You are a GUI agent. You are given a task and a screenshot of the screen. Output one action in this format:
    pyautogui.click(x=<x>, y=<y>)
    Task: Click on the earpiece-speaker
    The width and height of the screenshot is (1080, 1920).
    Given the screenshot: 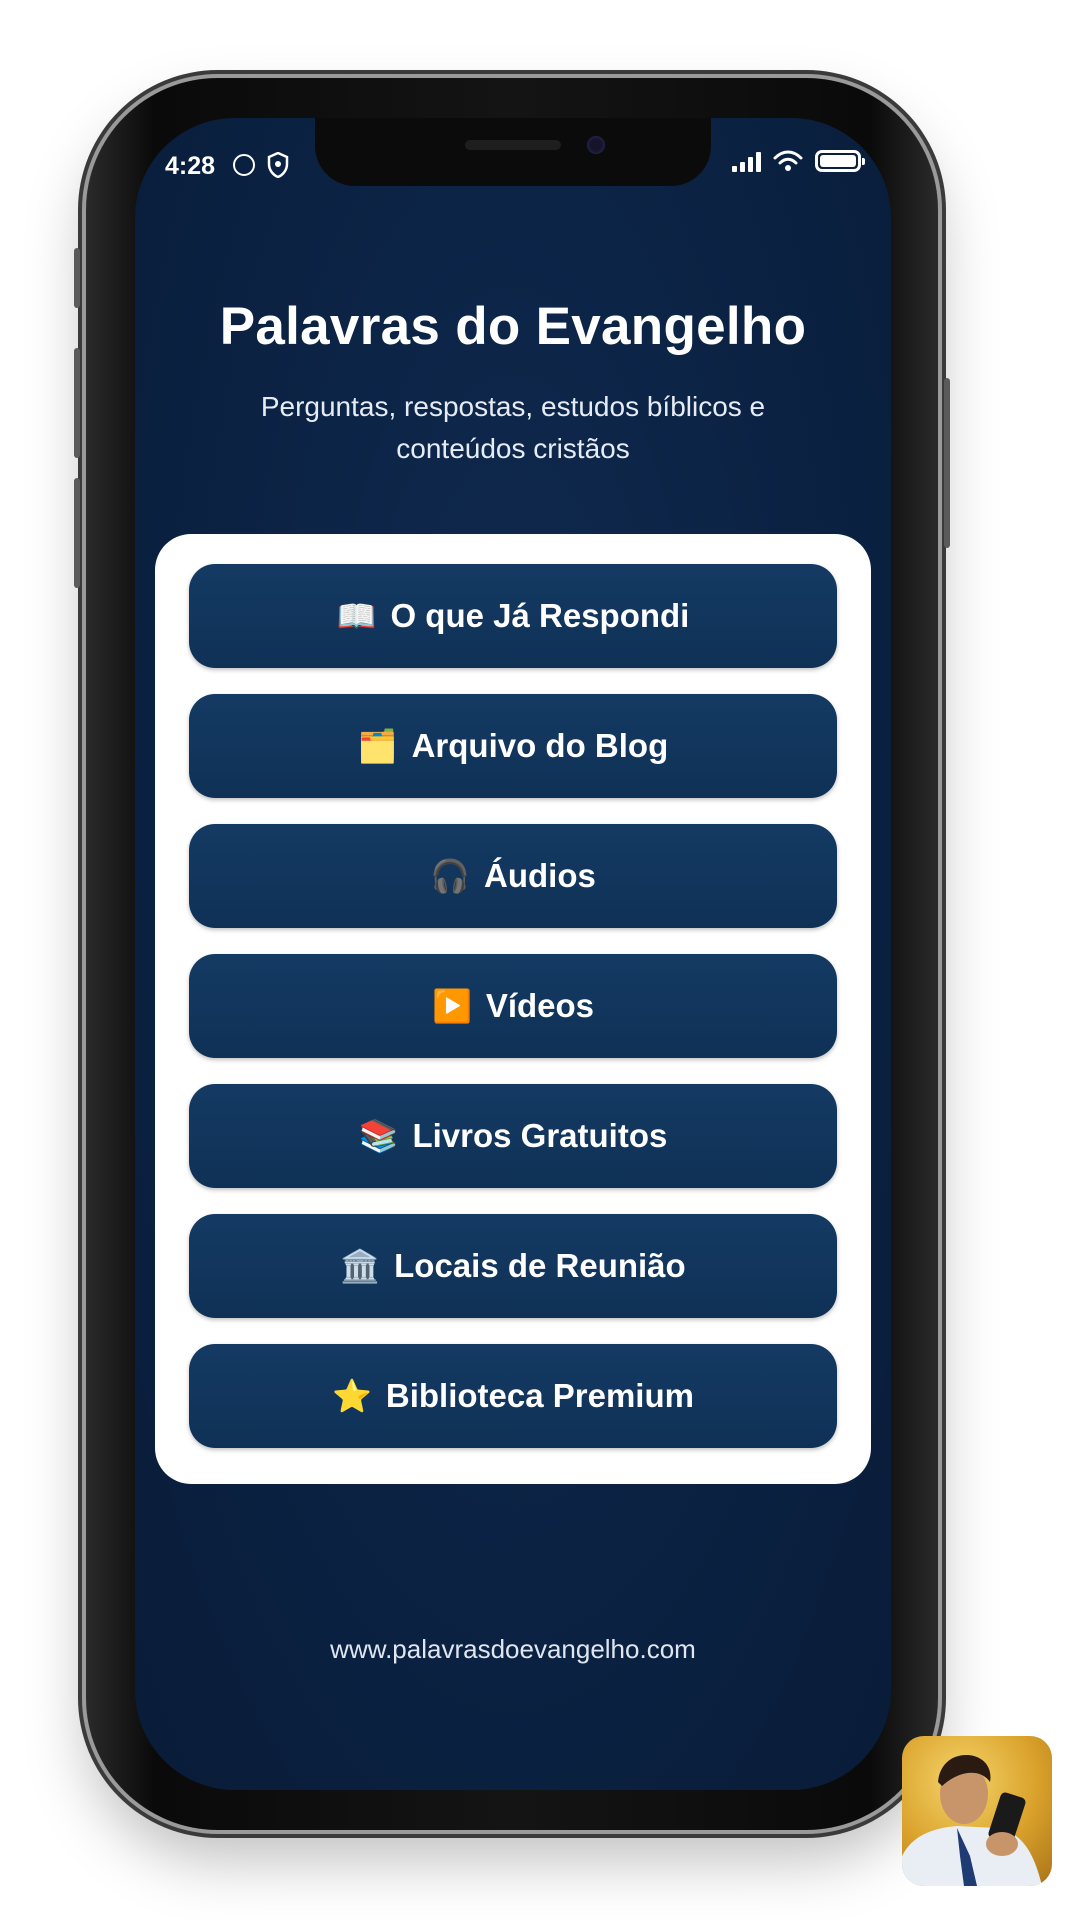 What is the action you would take?
    pyautogui.click(x=513, y=145)
    